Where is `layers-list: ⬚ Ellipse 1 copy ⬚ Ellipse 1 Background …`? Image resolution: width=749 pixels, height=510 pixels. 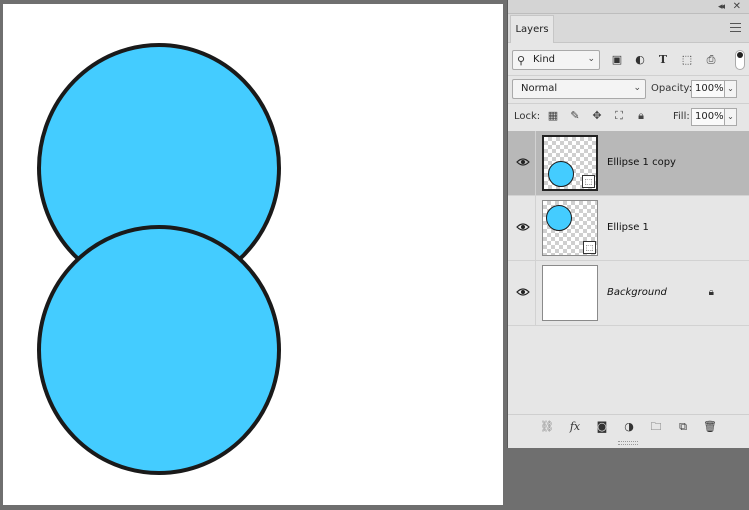 layers-list: ⬚ Ellipse 1 copy ⬚ Ellipse 1 Background … is located at coordinates (628, 228).